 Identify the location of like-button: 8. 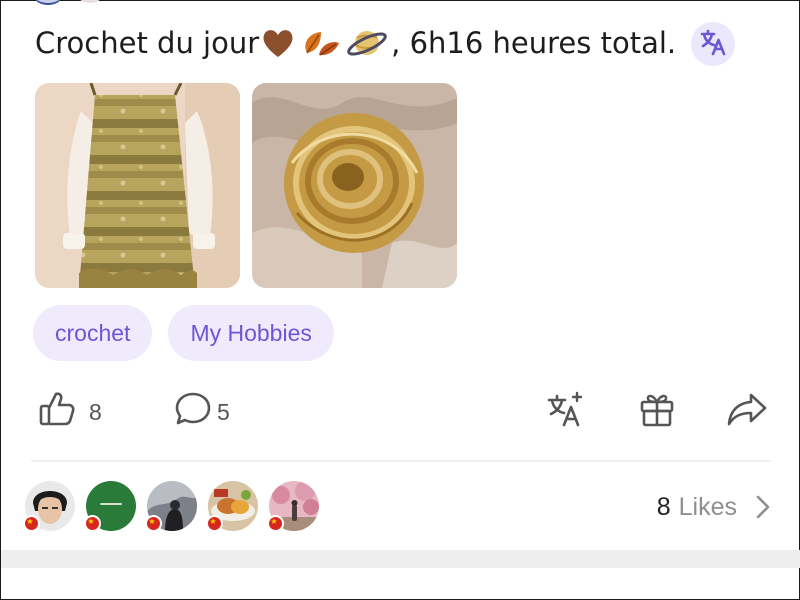
(69, 412).